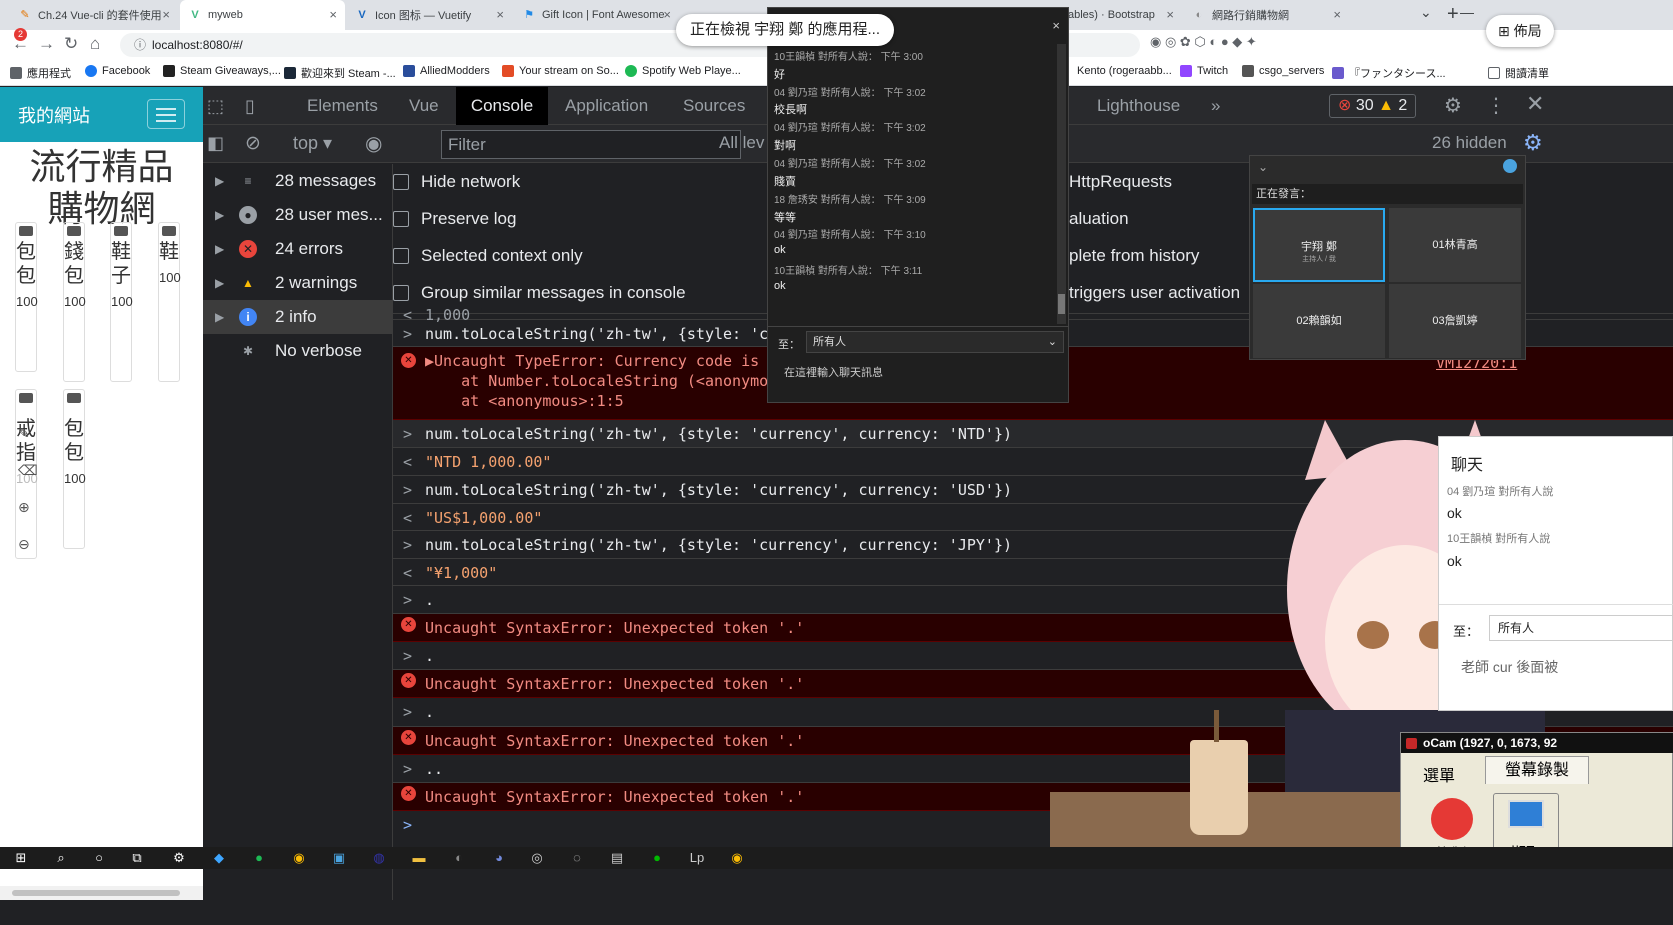 The height and width of the screenshot is (925, 1673). Describe the element at coordinates (1120, 182) in the screenshot. I see `log-xhr-checkbox: HttpRequests` at that location.